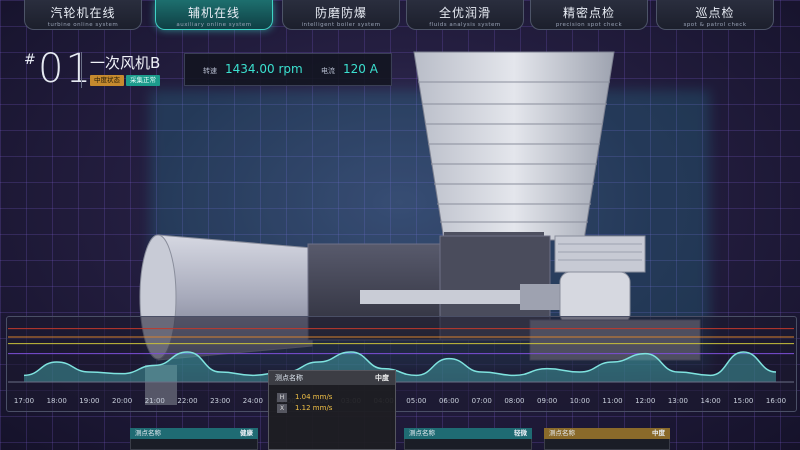 The height and width of the screenshot is (450, 800). I want to click on tooltip-key: H, so click(282, 397).